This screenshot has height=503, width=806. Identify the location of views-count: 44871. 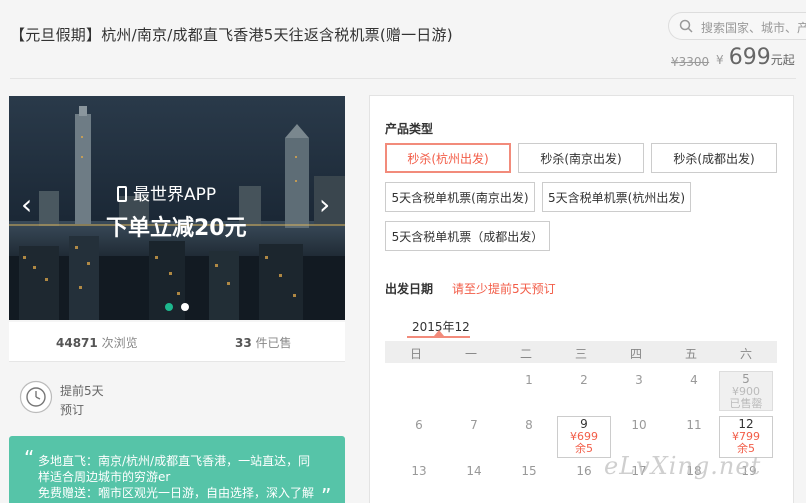
(77, 343).